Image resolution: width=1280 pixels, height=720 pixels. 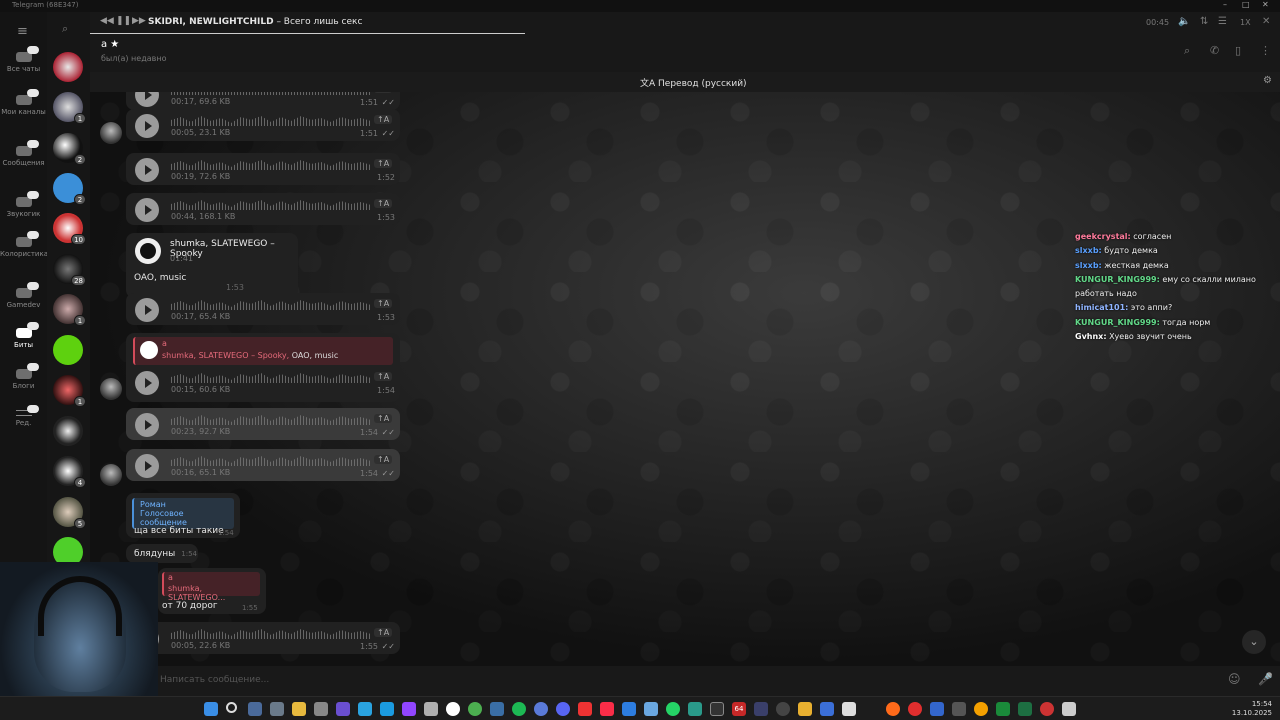 What do you see at coordinates (277, 709) in the screenshot?
I see `widgets-icon` at bounding box center [277, 709].